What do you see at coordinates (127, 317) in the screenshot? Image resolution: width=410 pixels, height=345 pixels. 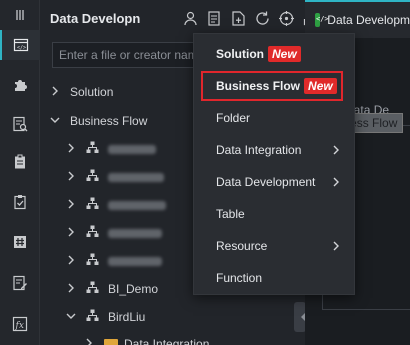 I see `tree-item-label: BirdLiu` at bounding box center [127, 317].